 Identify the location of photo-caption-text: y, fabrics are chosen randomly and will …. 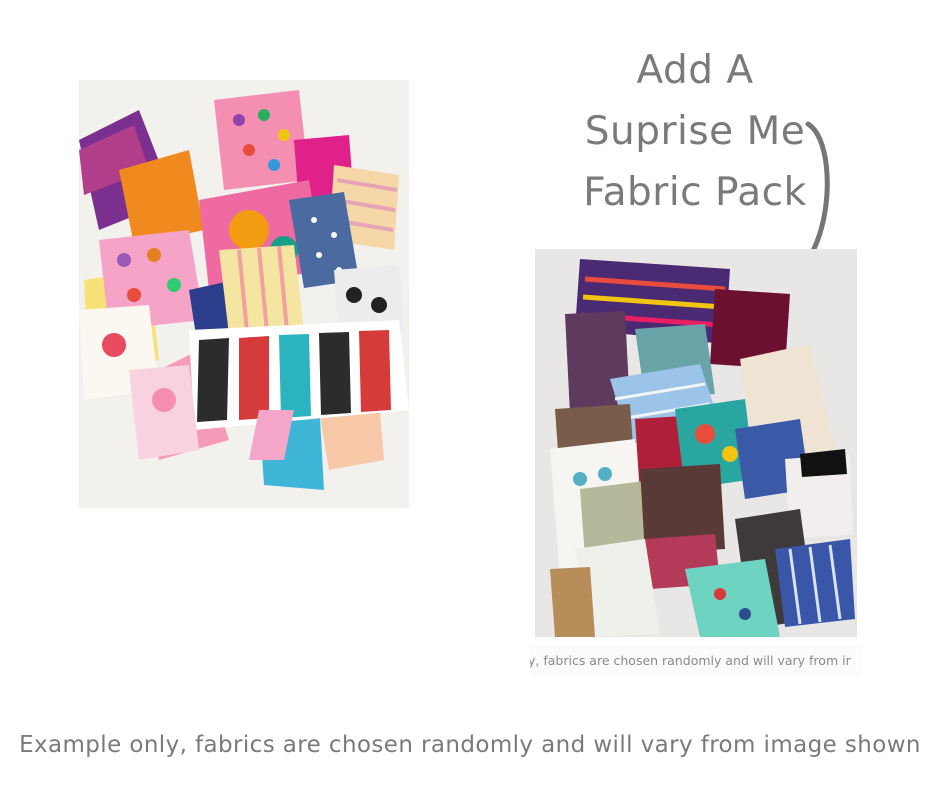
(690, 660).